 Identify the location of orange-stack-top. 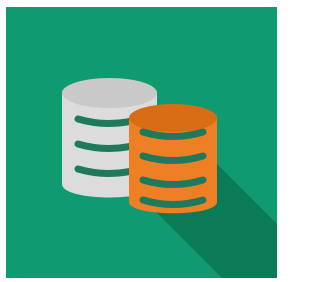
(173, 118).